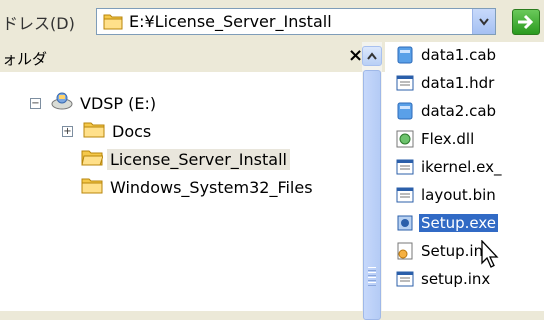  I want to click on scroll-up-button, so click(372, 56).